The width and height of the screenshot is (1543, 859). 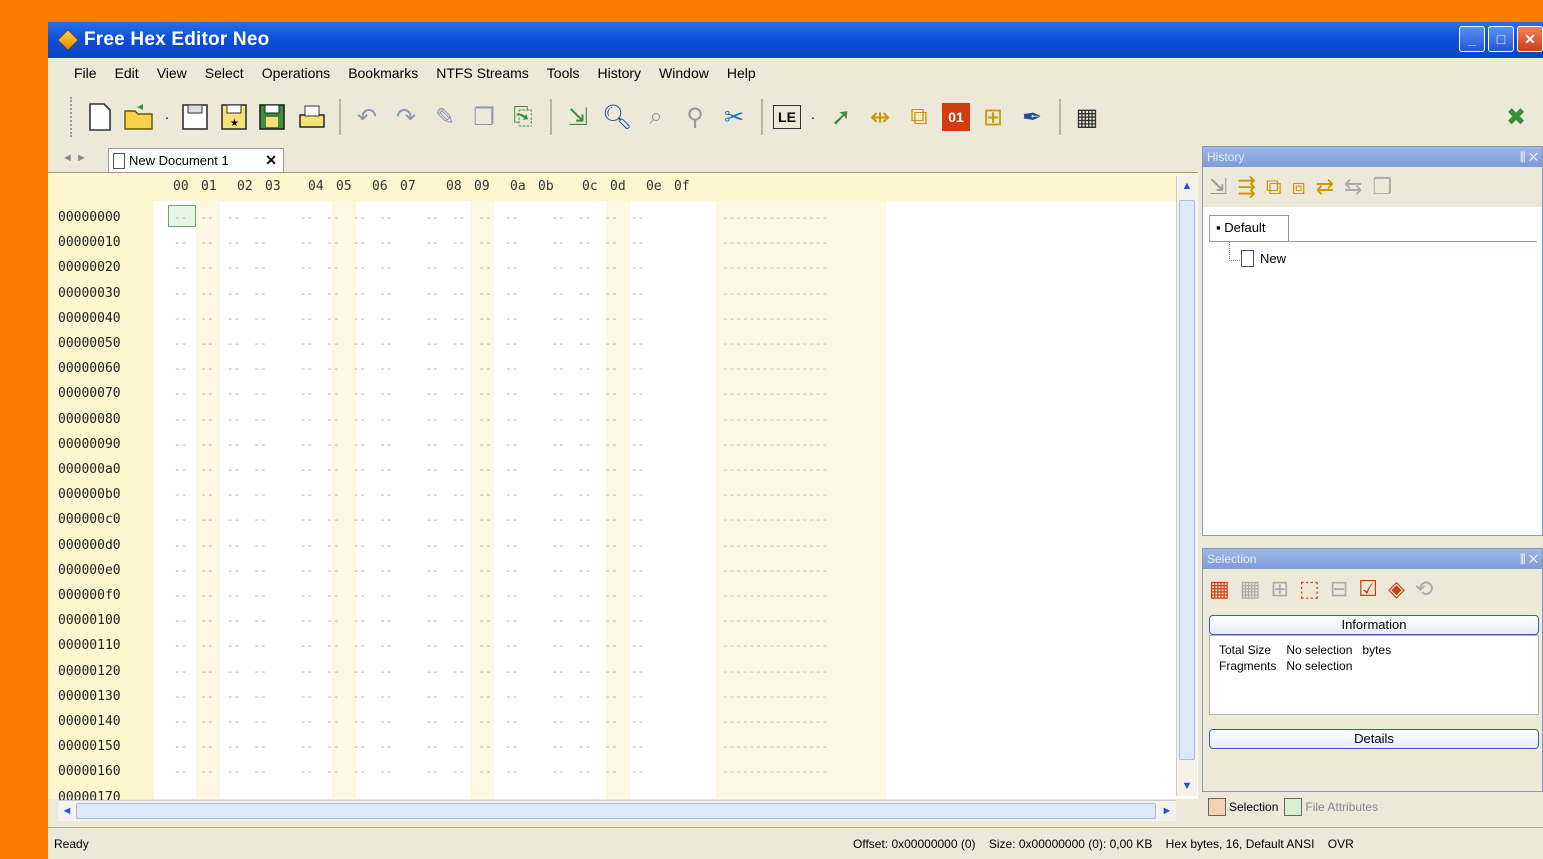 What do you see at coordinates (1250, 589) in the screenshot?
I see `selection-tool-icon: ▦` at bounding box center [1250, 589].